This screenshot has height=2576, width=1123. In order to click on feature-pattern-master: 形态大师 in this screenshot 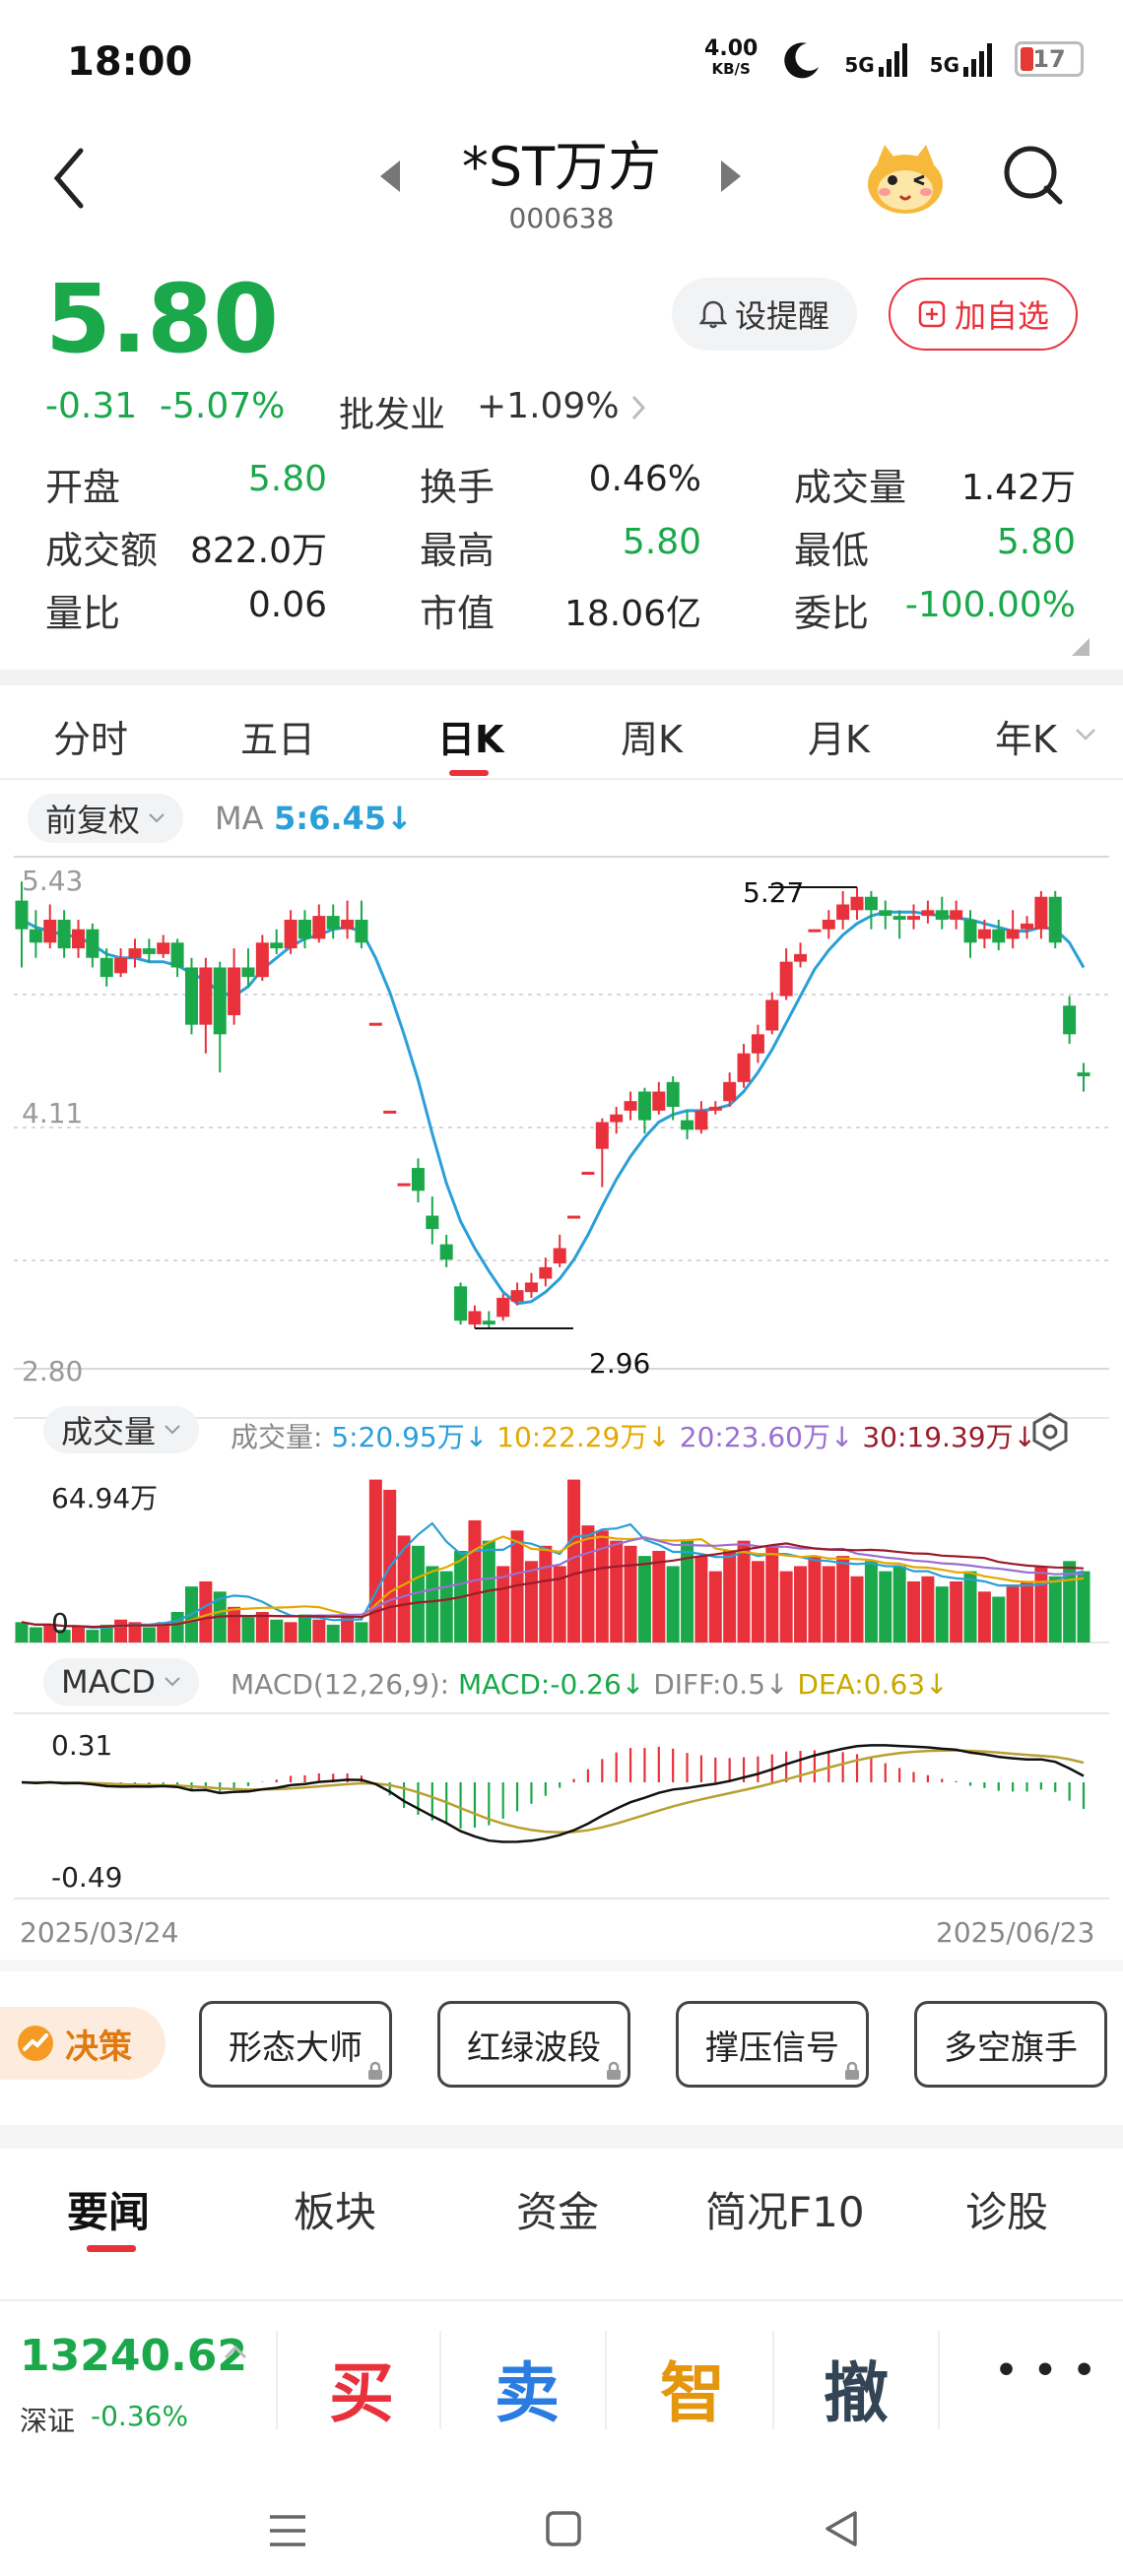, I will do `click(295, 2044)`.